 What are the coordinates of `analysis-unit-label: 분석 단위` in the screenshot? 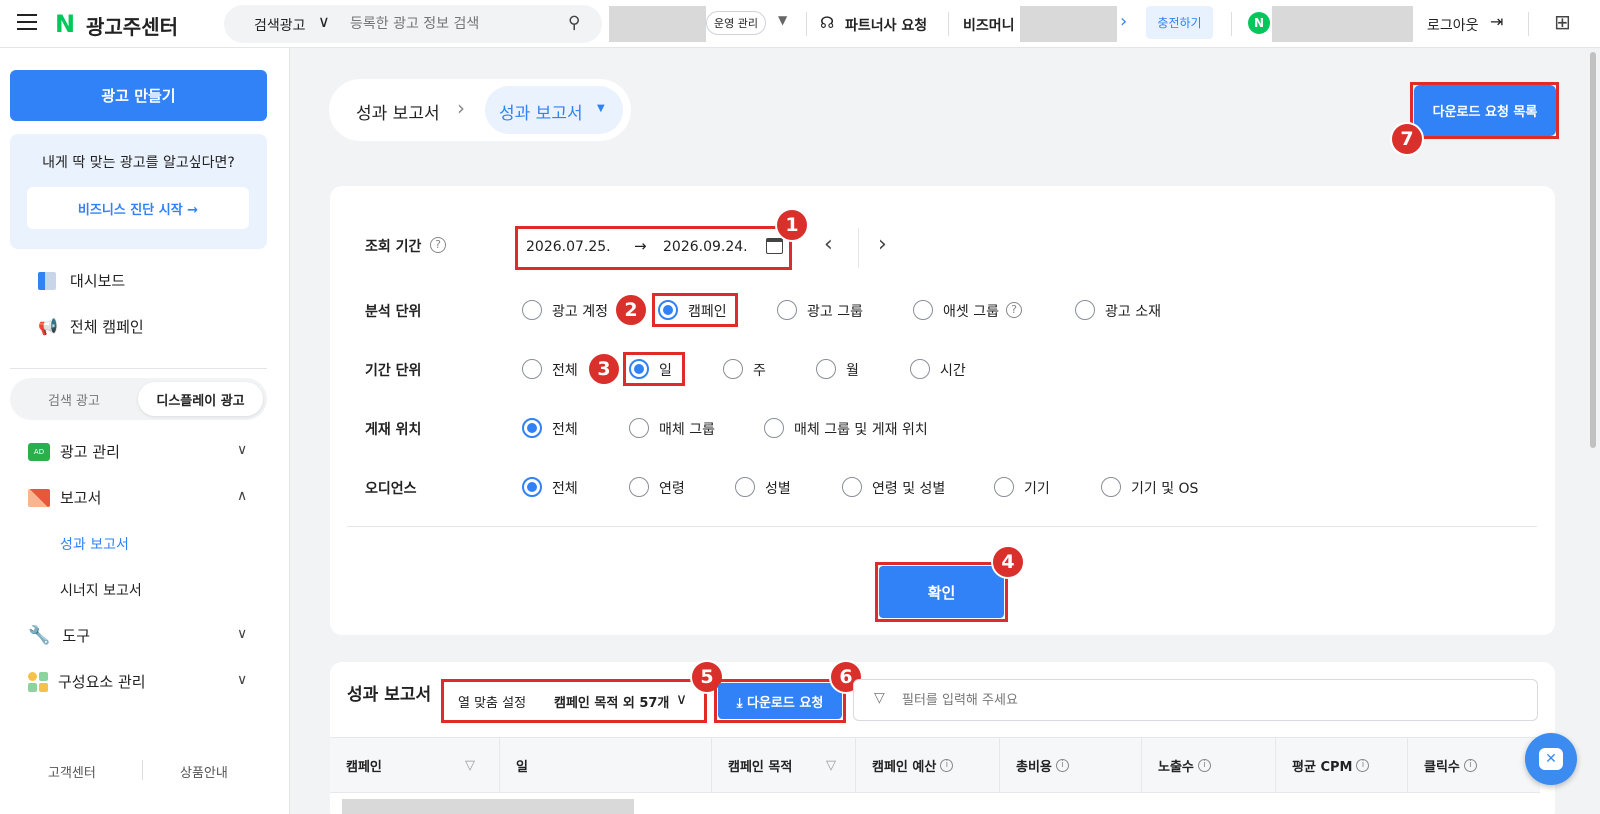 It's located at (393, 312).